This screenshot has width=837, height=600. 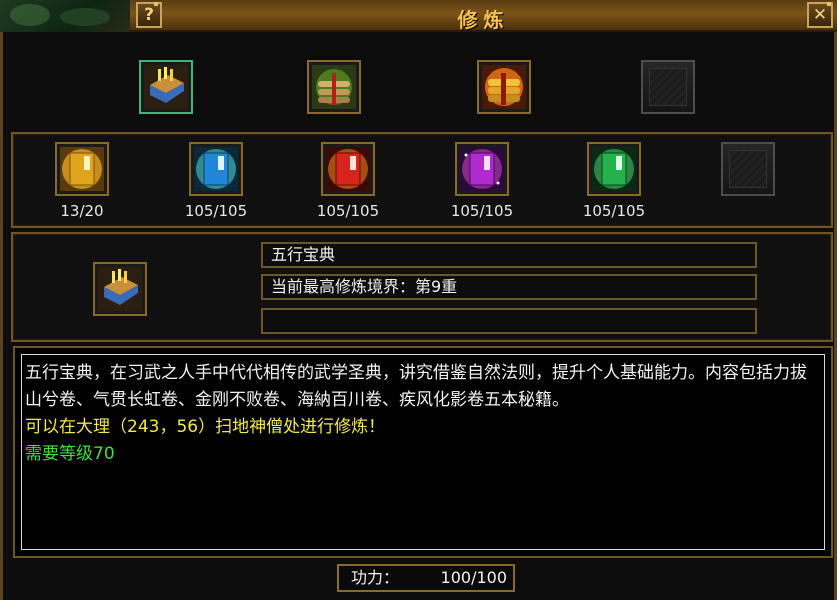 What do you see at coordinates (65, 17) in the screenshot?
I see `background-scenery` at bounding box center [65, 17].